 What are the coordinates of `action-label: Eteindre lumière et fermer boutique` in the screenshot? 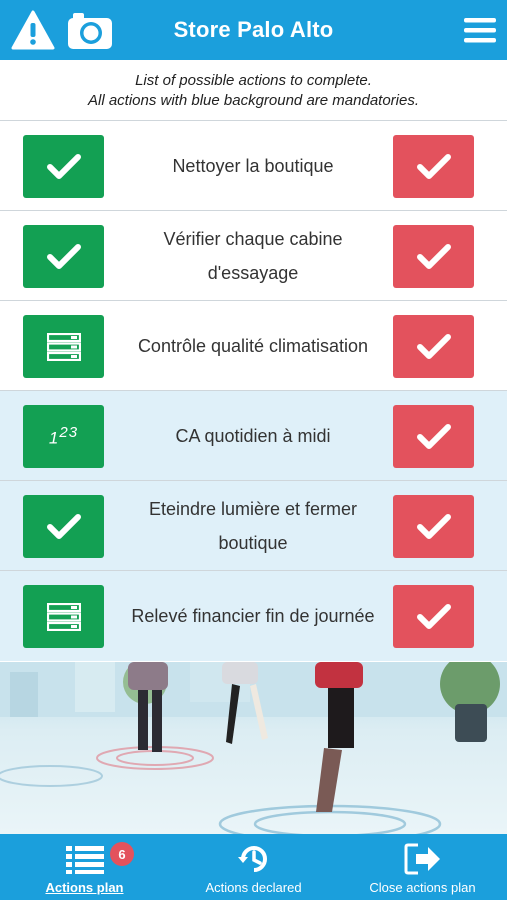 It's located at (253, 526).